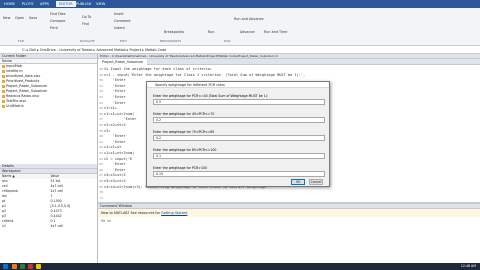 This screenshot has width=480, height=270. What do you see at coordinates (122, 21) in the screenshot?
I see `comment-button: Comment` at bounding box center [122, 21].